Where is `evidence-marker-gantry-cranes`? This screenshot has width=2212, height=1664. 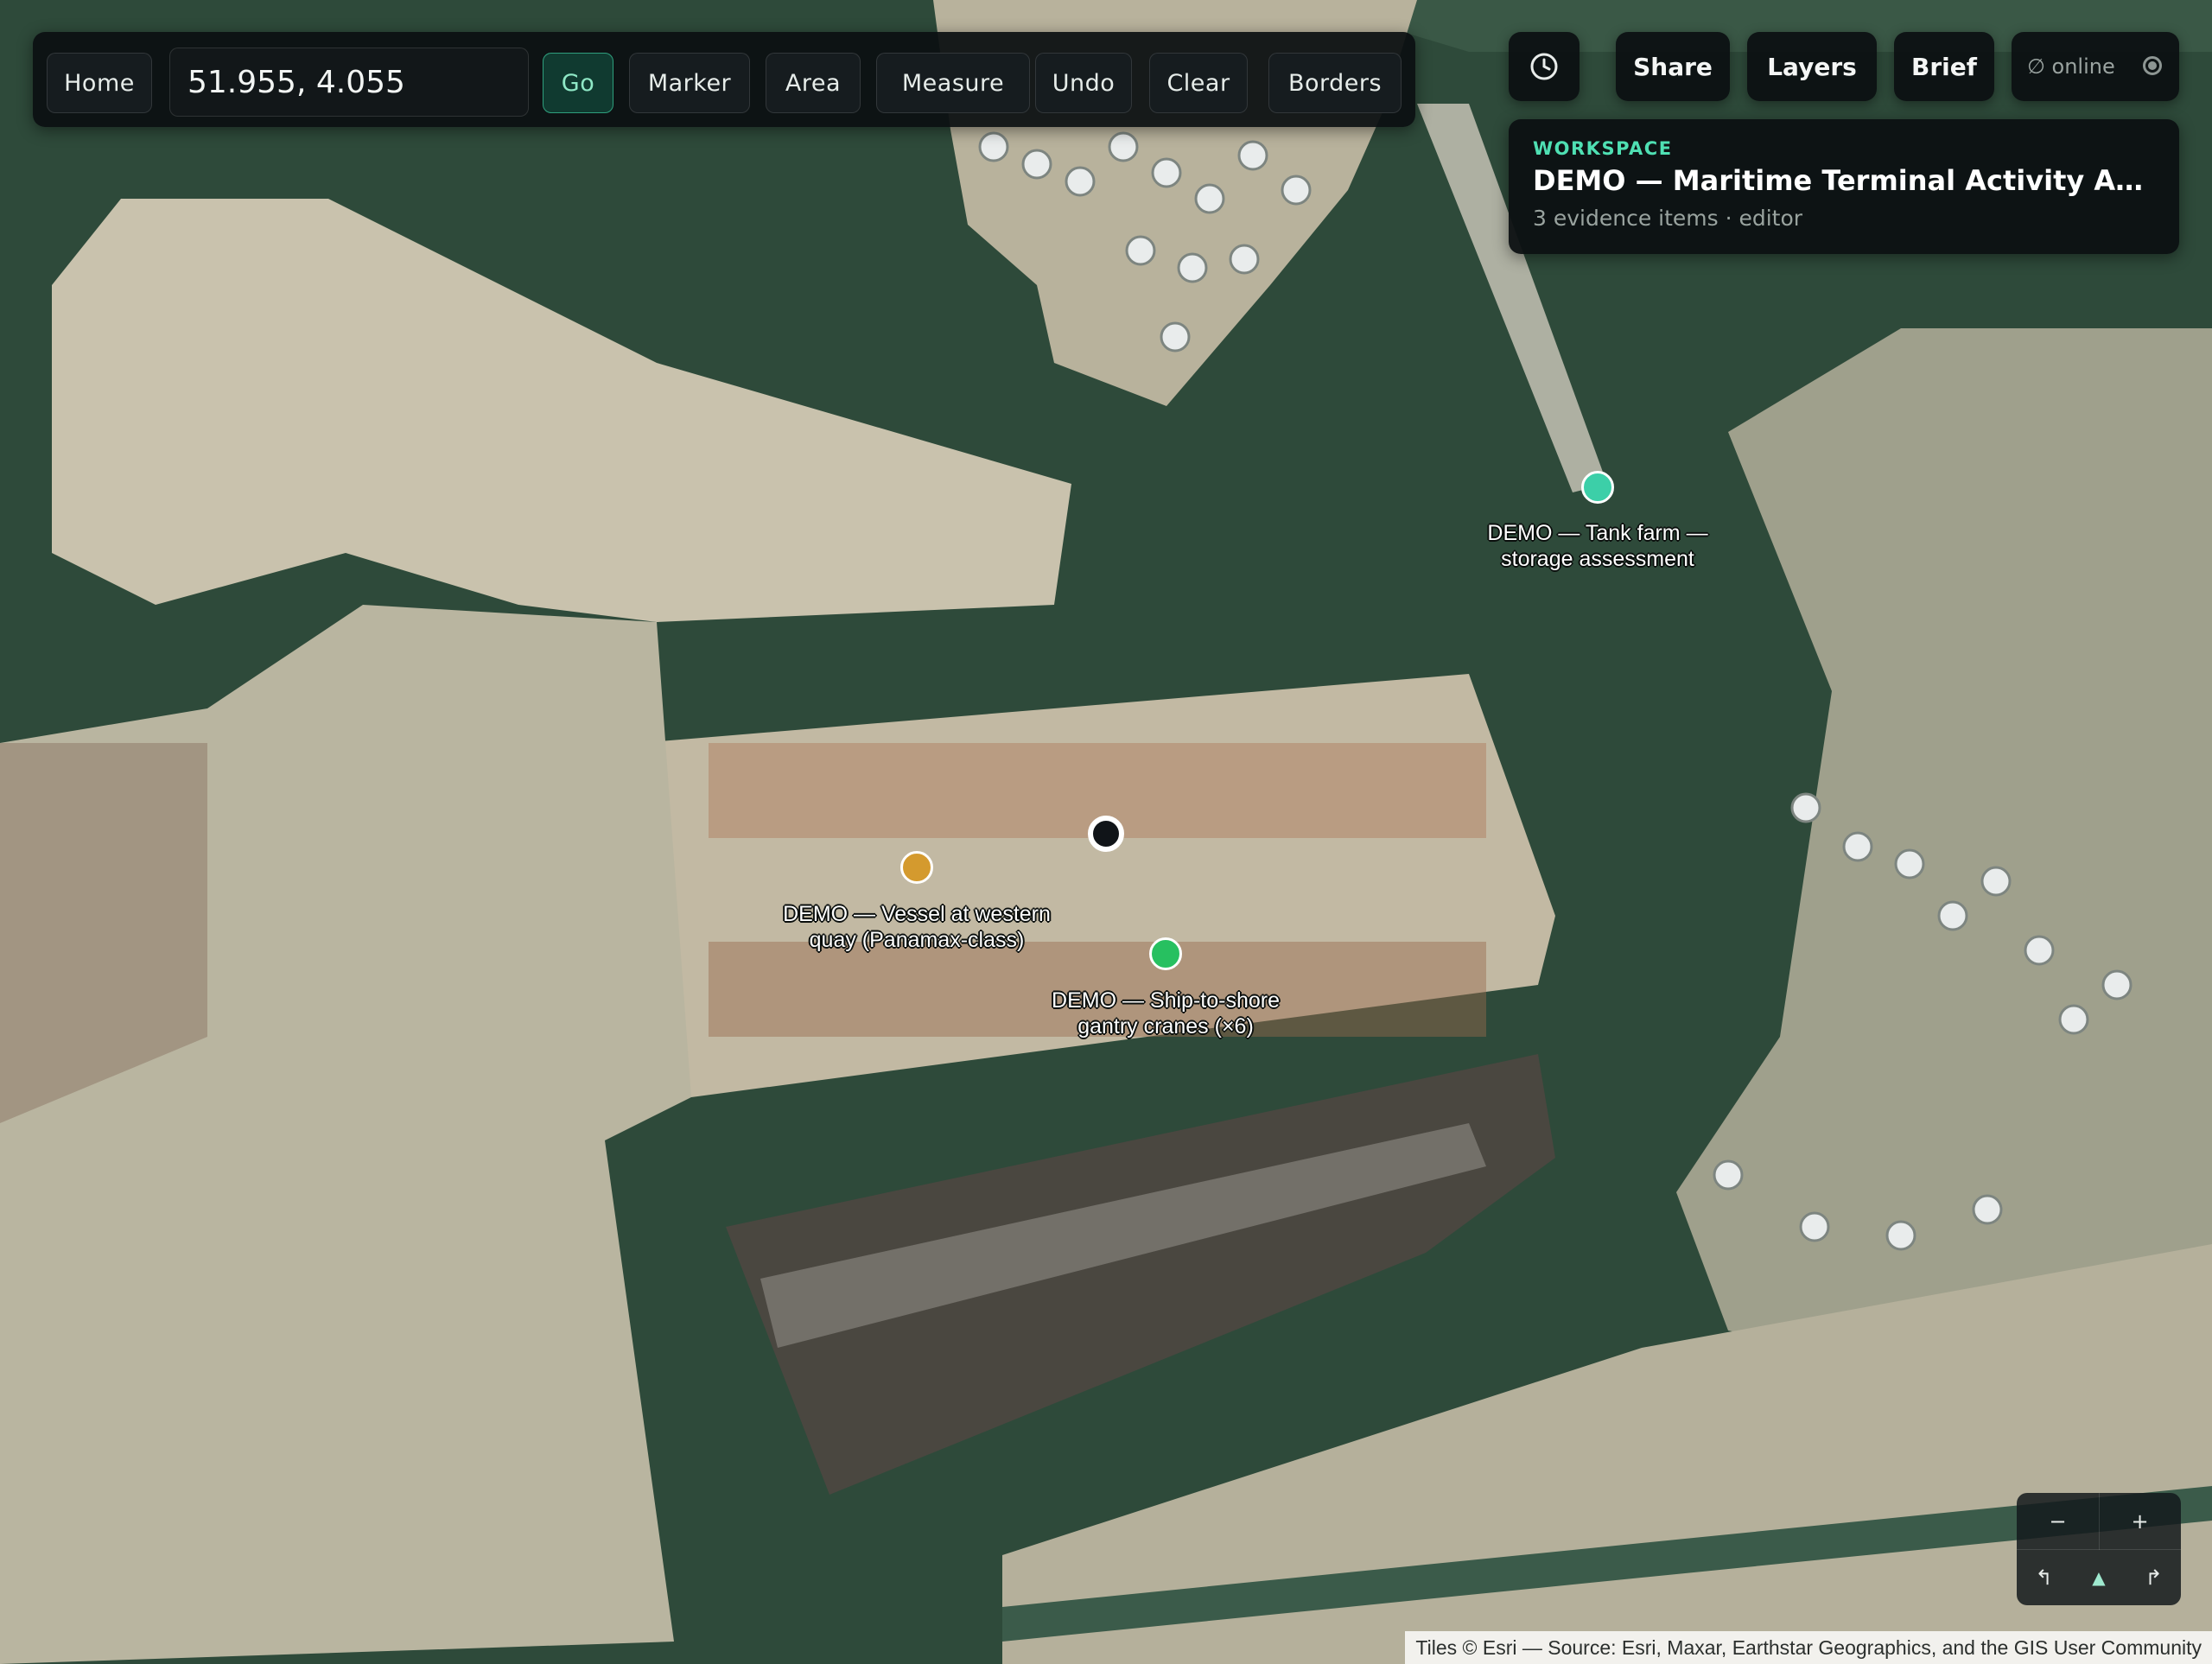 evidence-marker-gantry-cranes is located at coordinates (1165, 953).